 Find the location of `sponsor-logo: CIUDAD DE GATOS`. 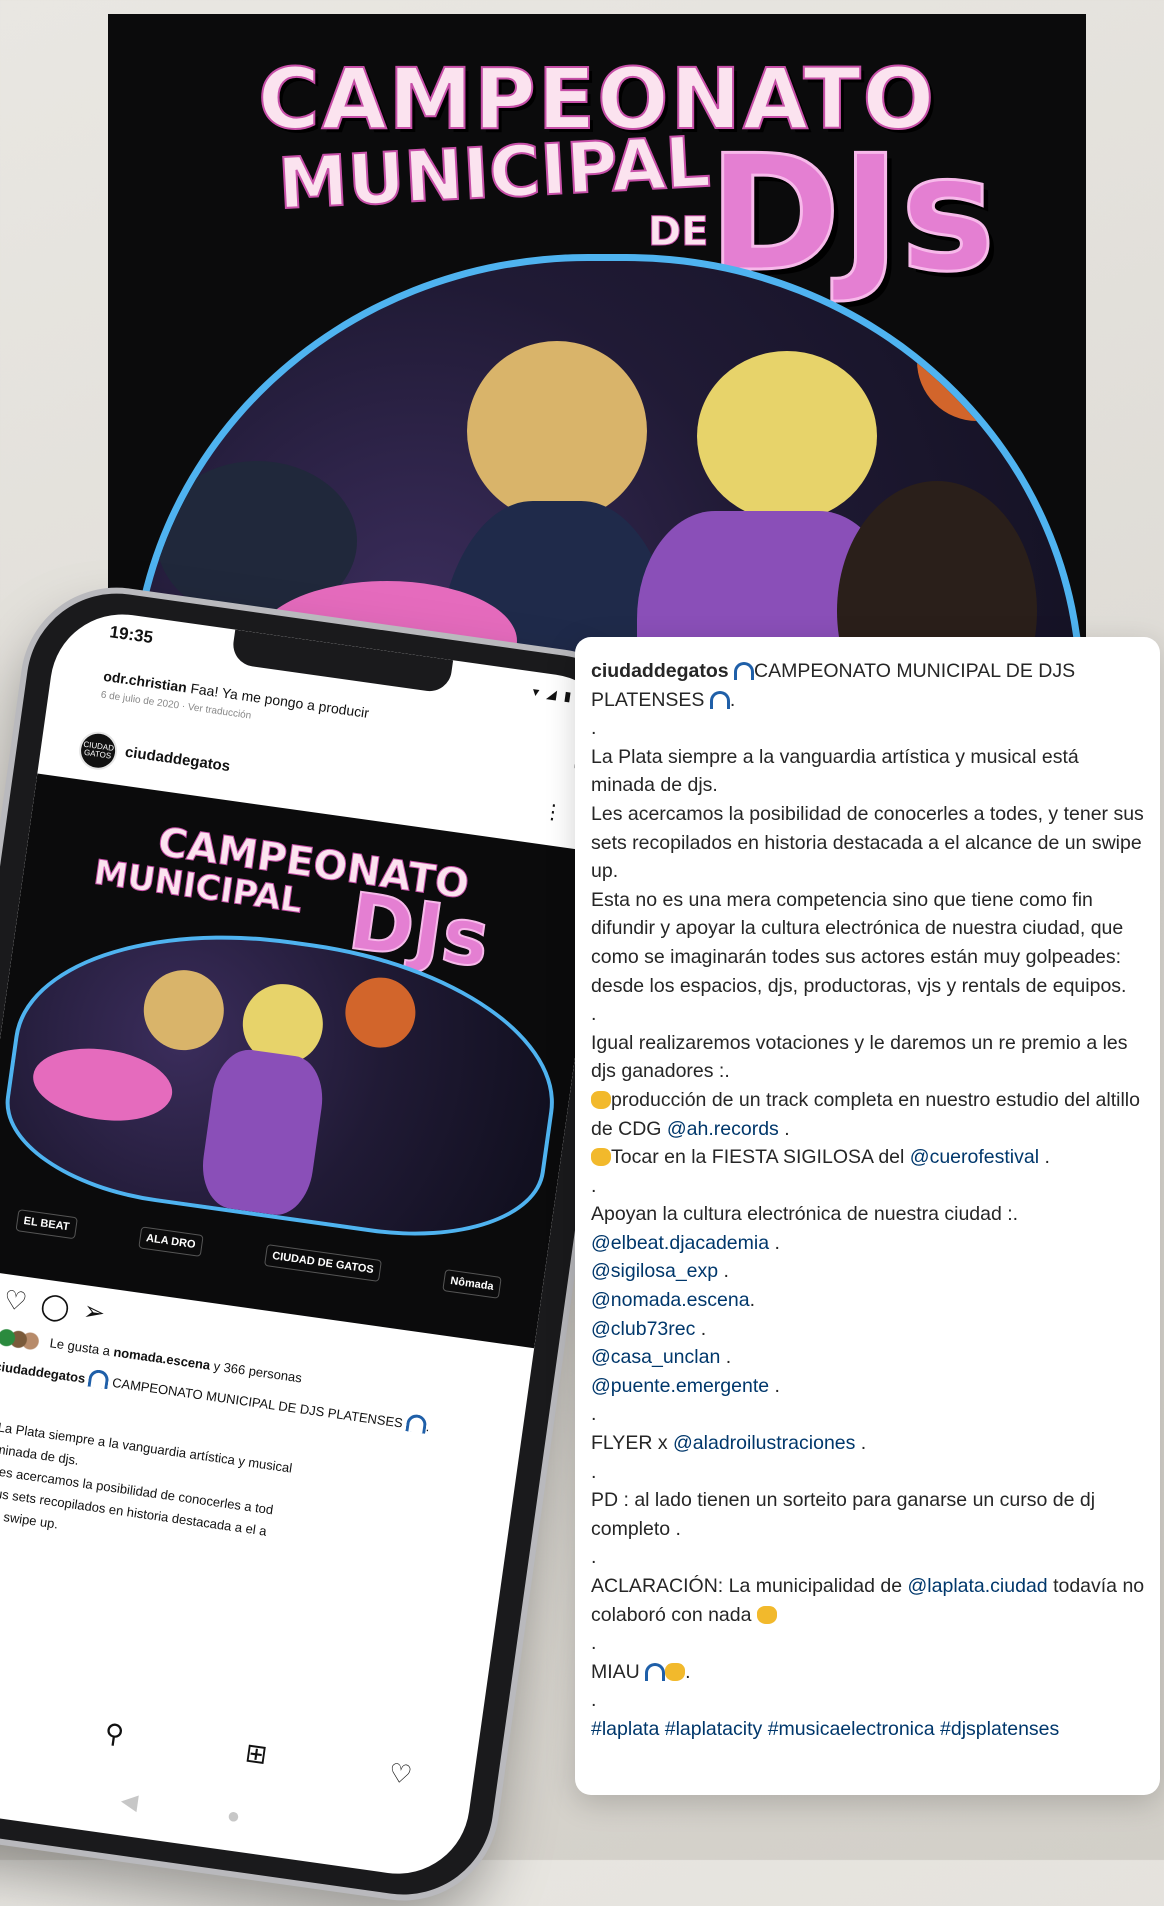

sponsor-logo: CIUDAD DE GATOS is located at coordinates (323, 1263).